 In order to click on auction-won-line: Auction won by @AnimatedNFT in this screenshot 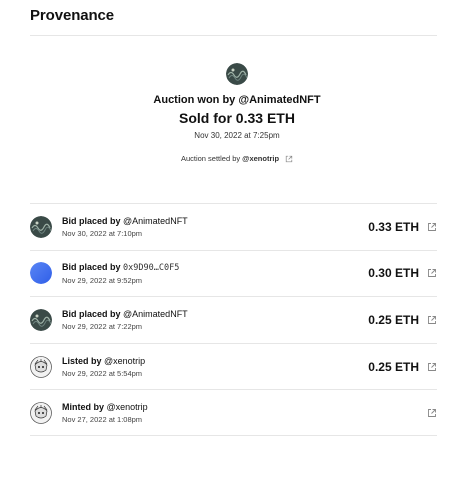, I will do `click(237, 100)`.